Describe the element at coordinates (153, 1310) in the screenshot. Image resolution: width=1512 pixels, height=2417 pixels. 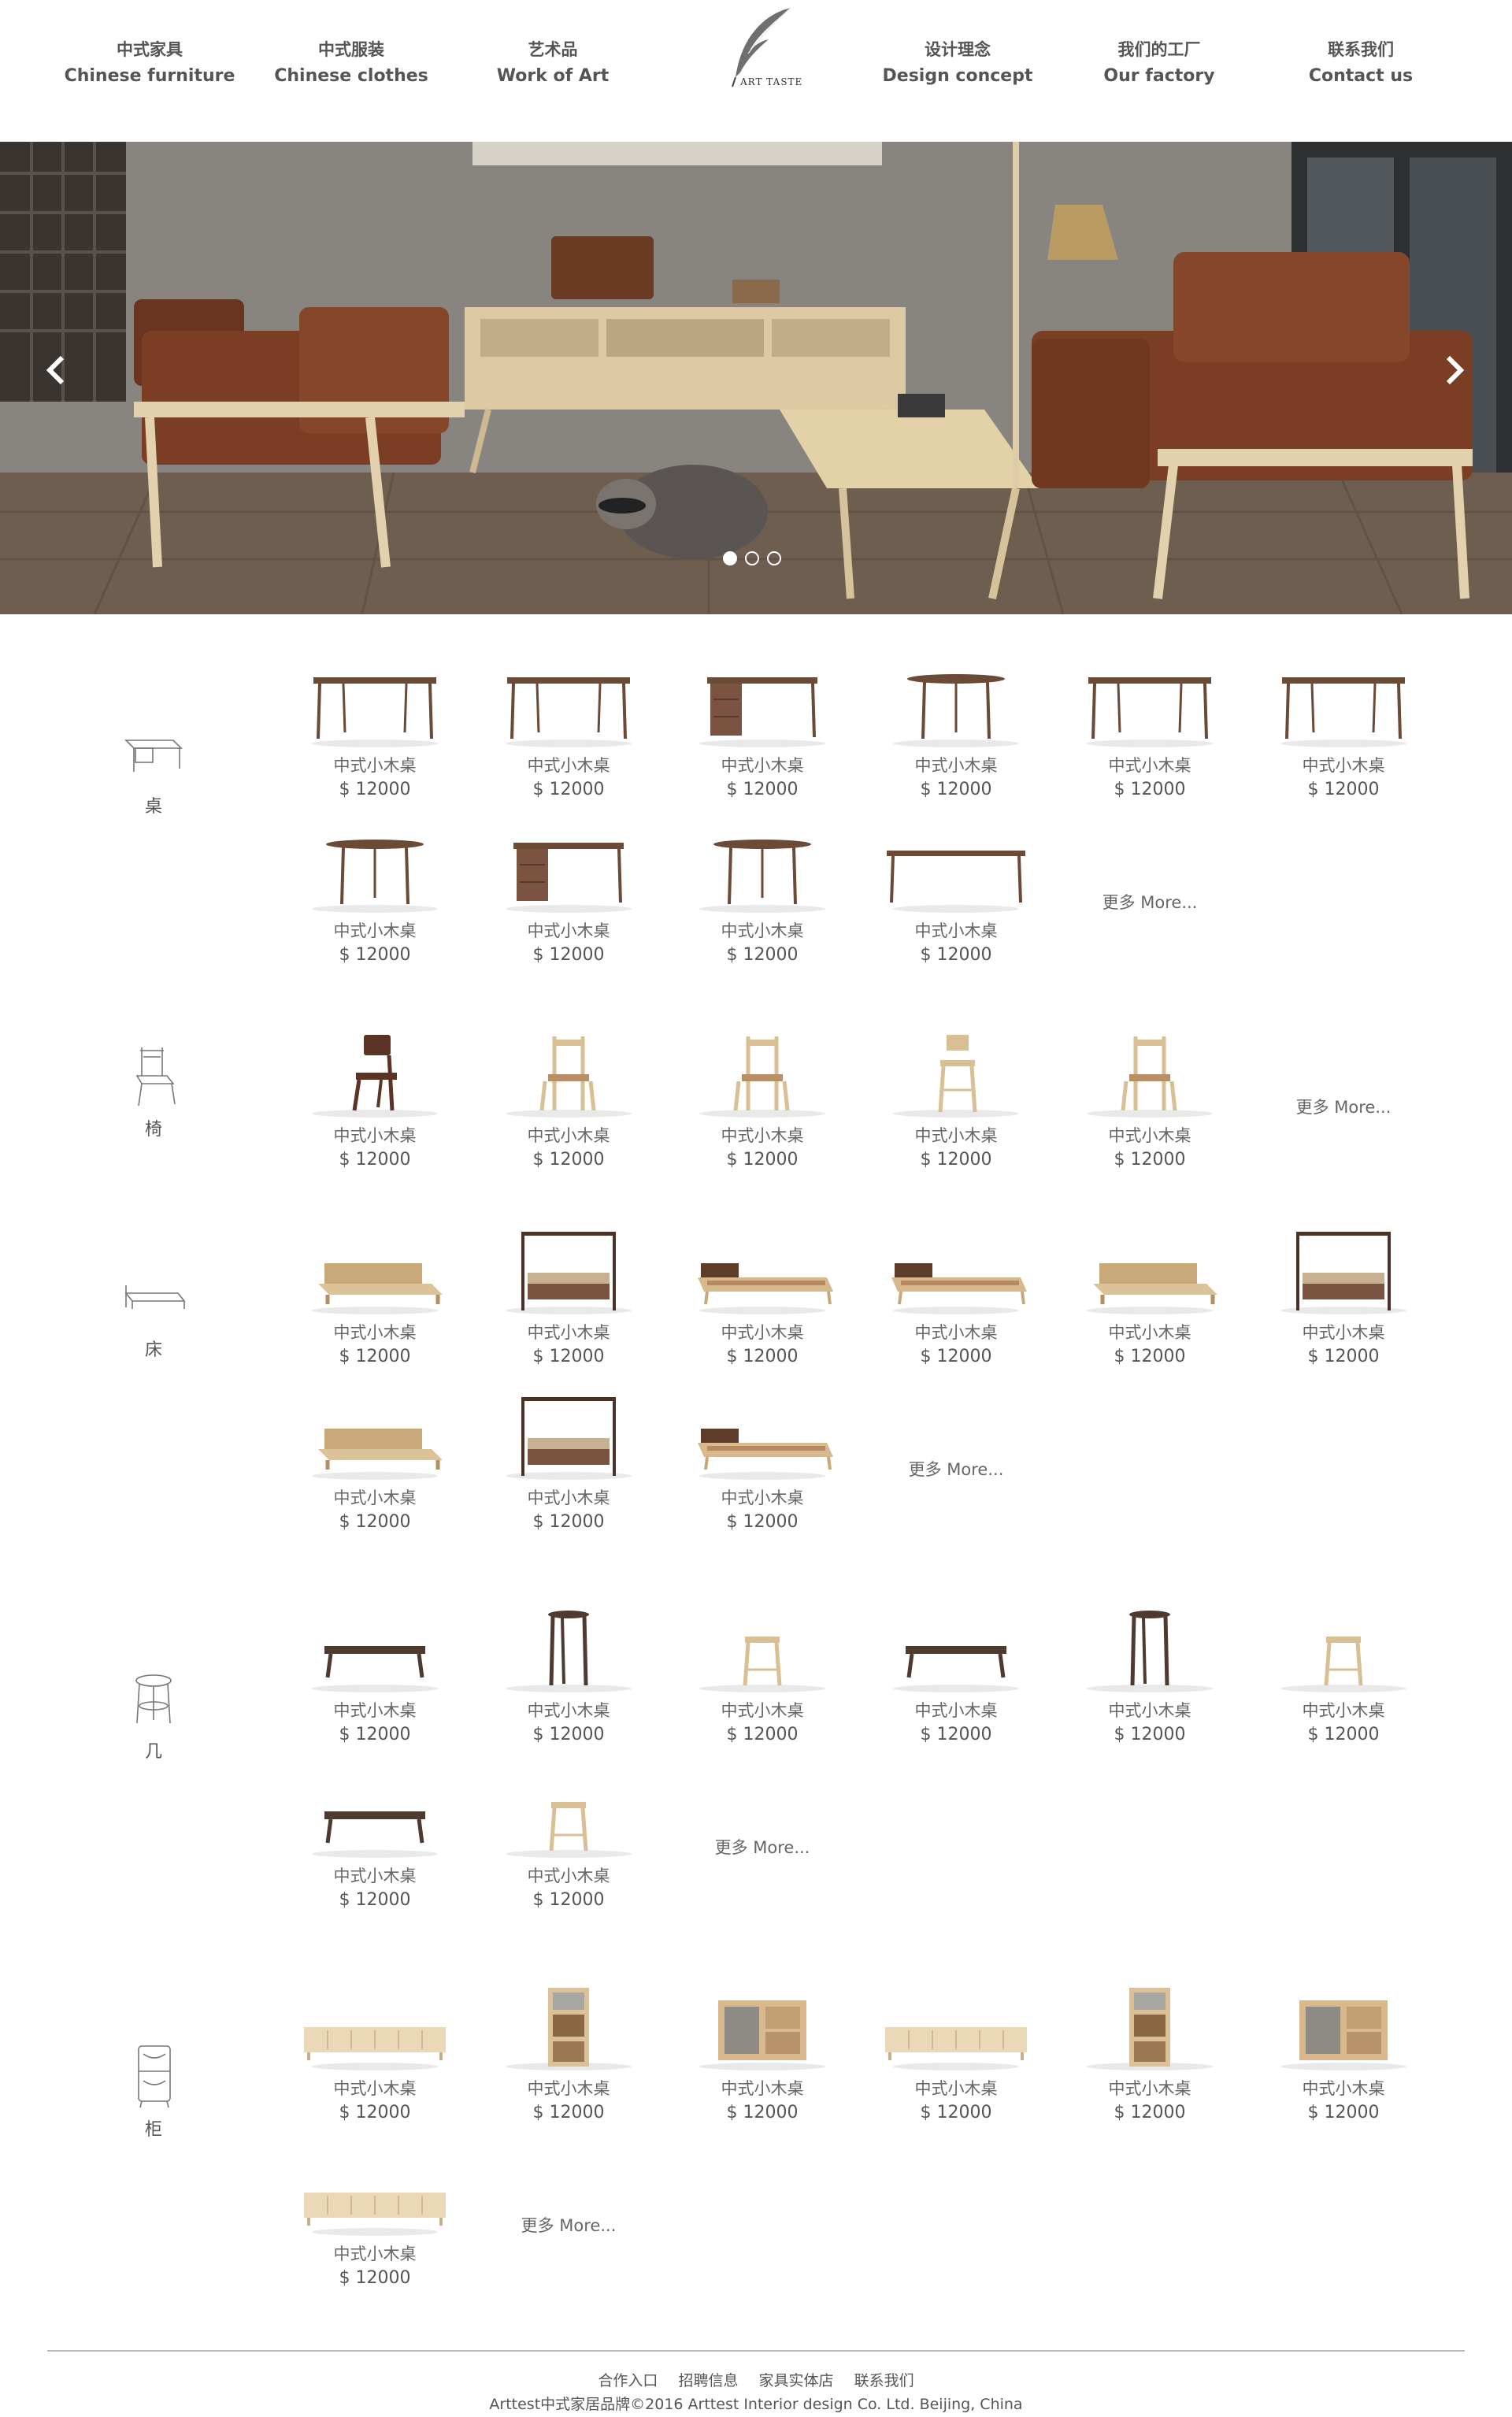
I see `category-header: 床` at that location.